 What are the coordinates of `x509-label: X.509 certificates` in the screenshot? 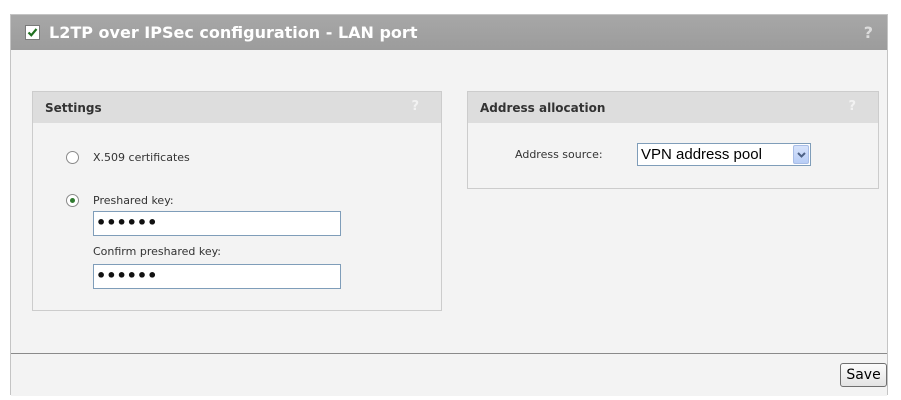 It's located at (141, 157).